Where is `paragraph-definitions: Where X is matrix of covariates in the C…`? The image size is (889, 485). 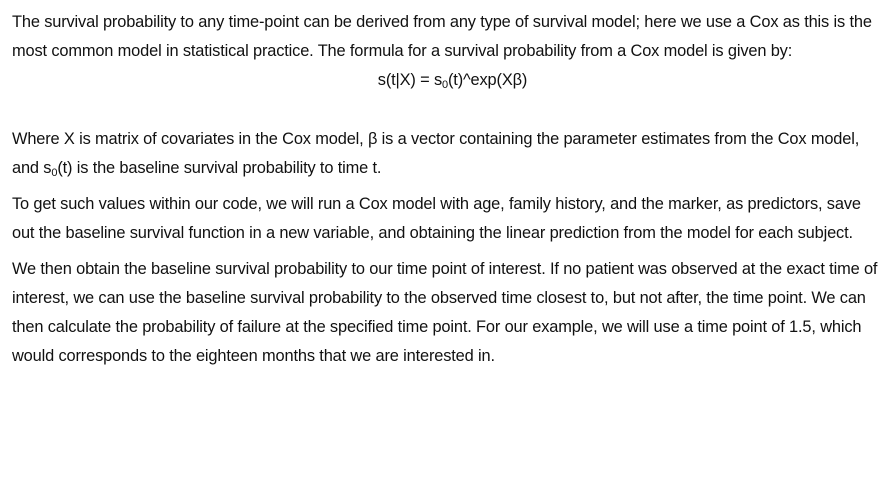 paragraph-definitions: Where X is matrix of covariates in the C… is located at coordinates (445, 154).